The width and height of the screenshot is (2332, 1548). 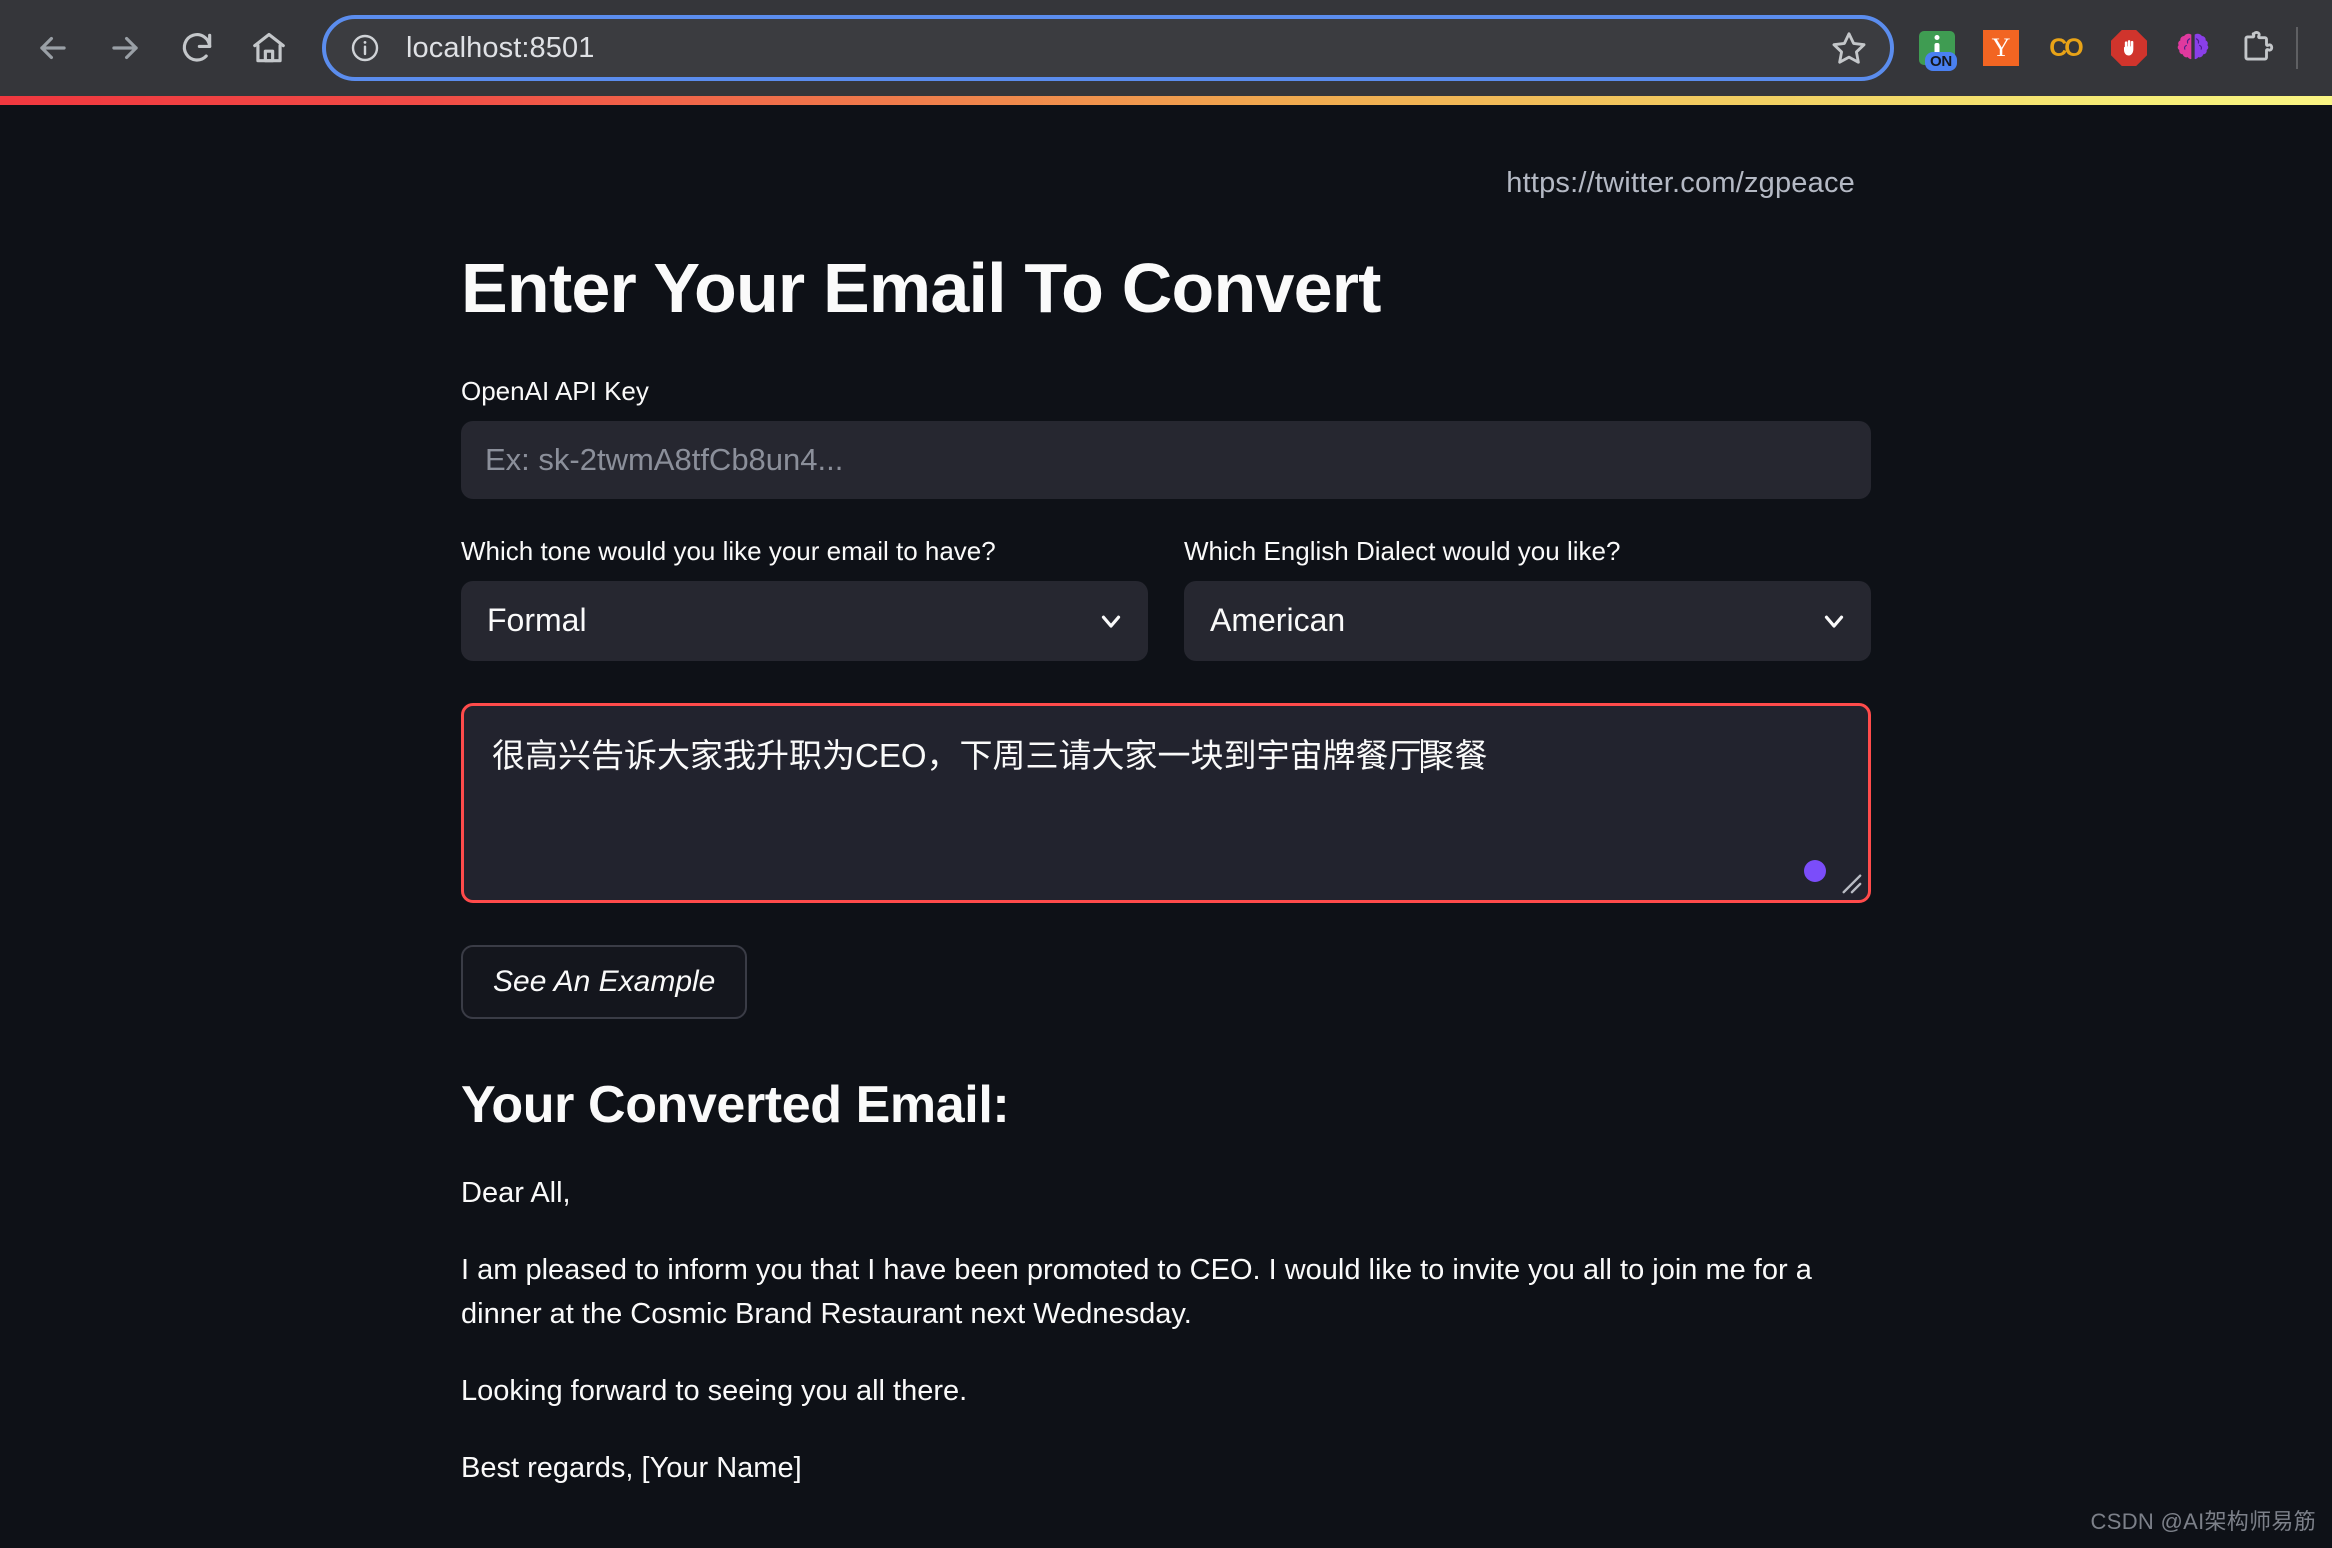 I want to click on watermark: CSDN @AI架构师易筋, so click(x=2203, y=1521).